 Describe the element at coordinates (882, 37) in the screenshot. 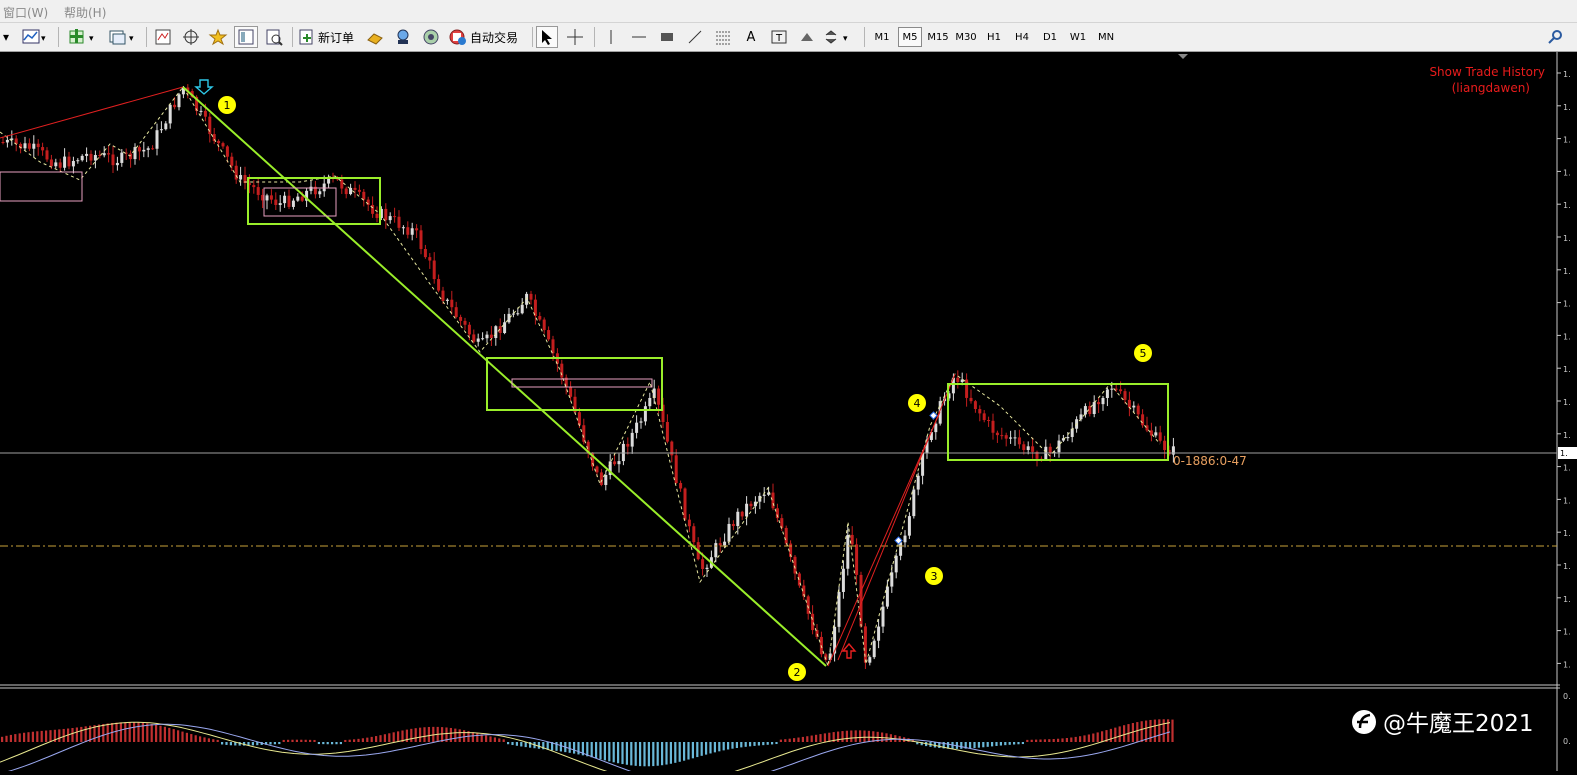

I see `timeframe-m1: M1` at that location.